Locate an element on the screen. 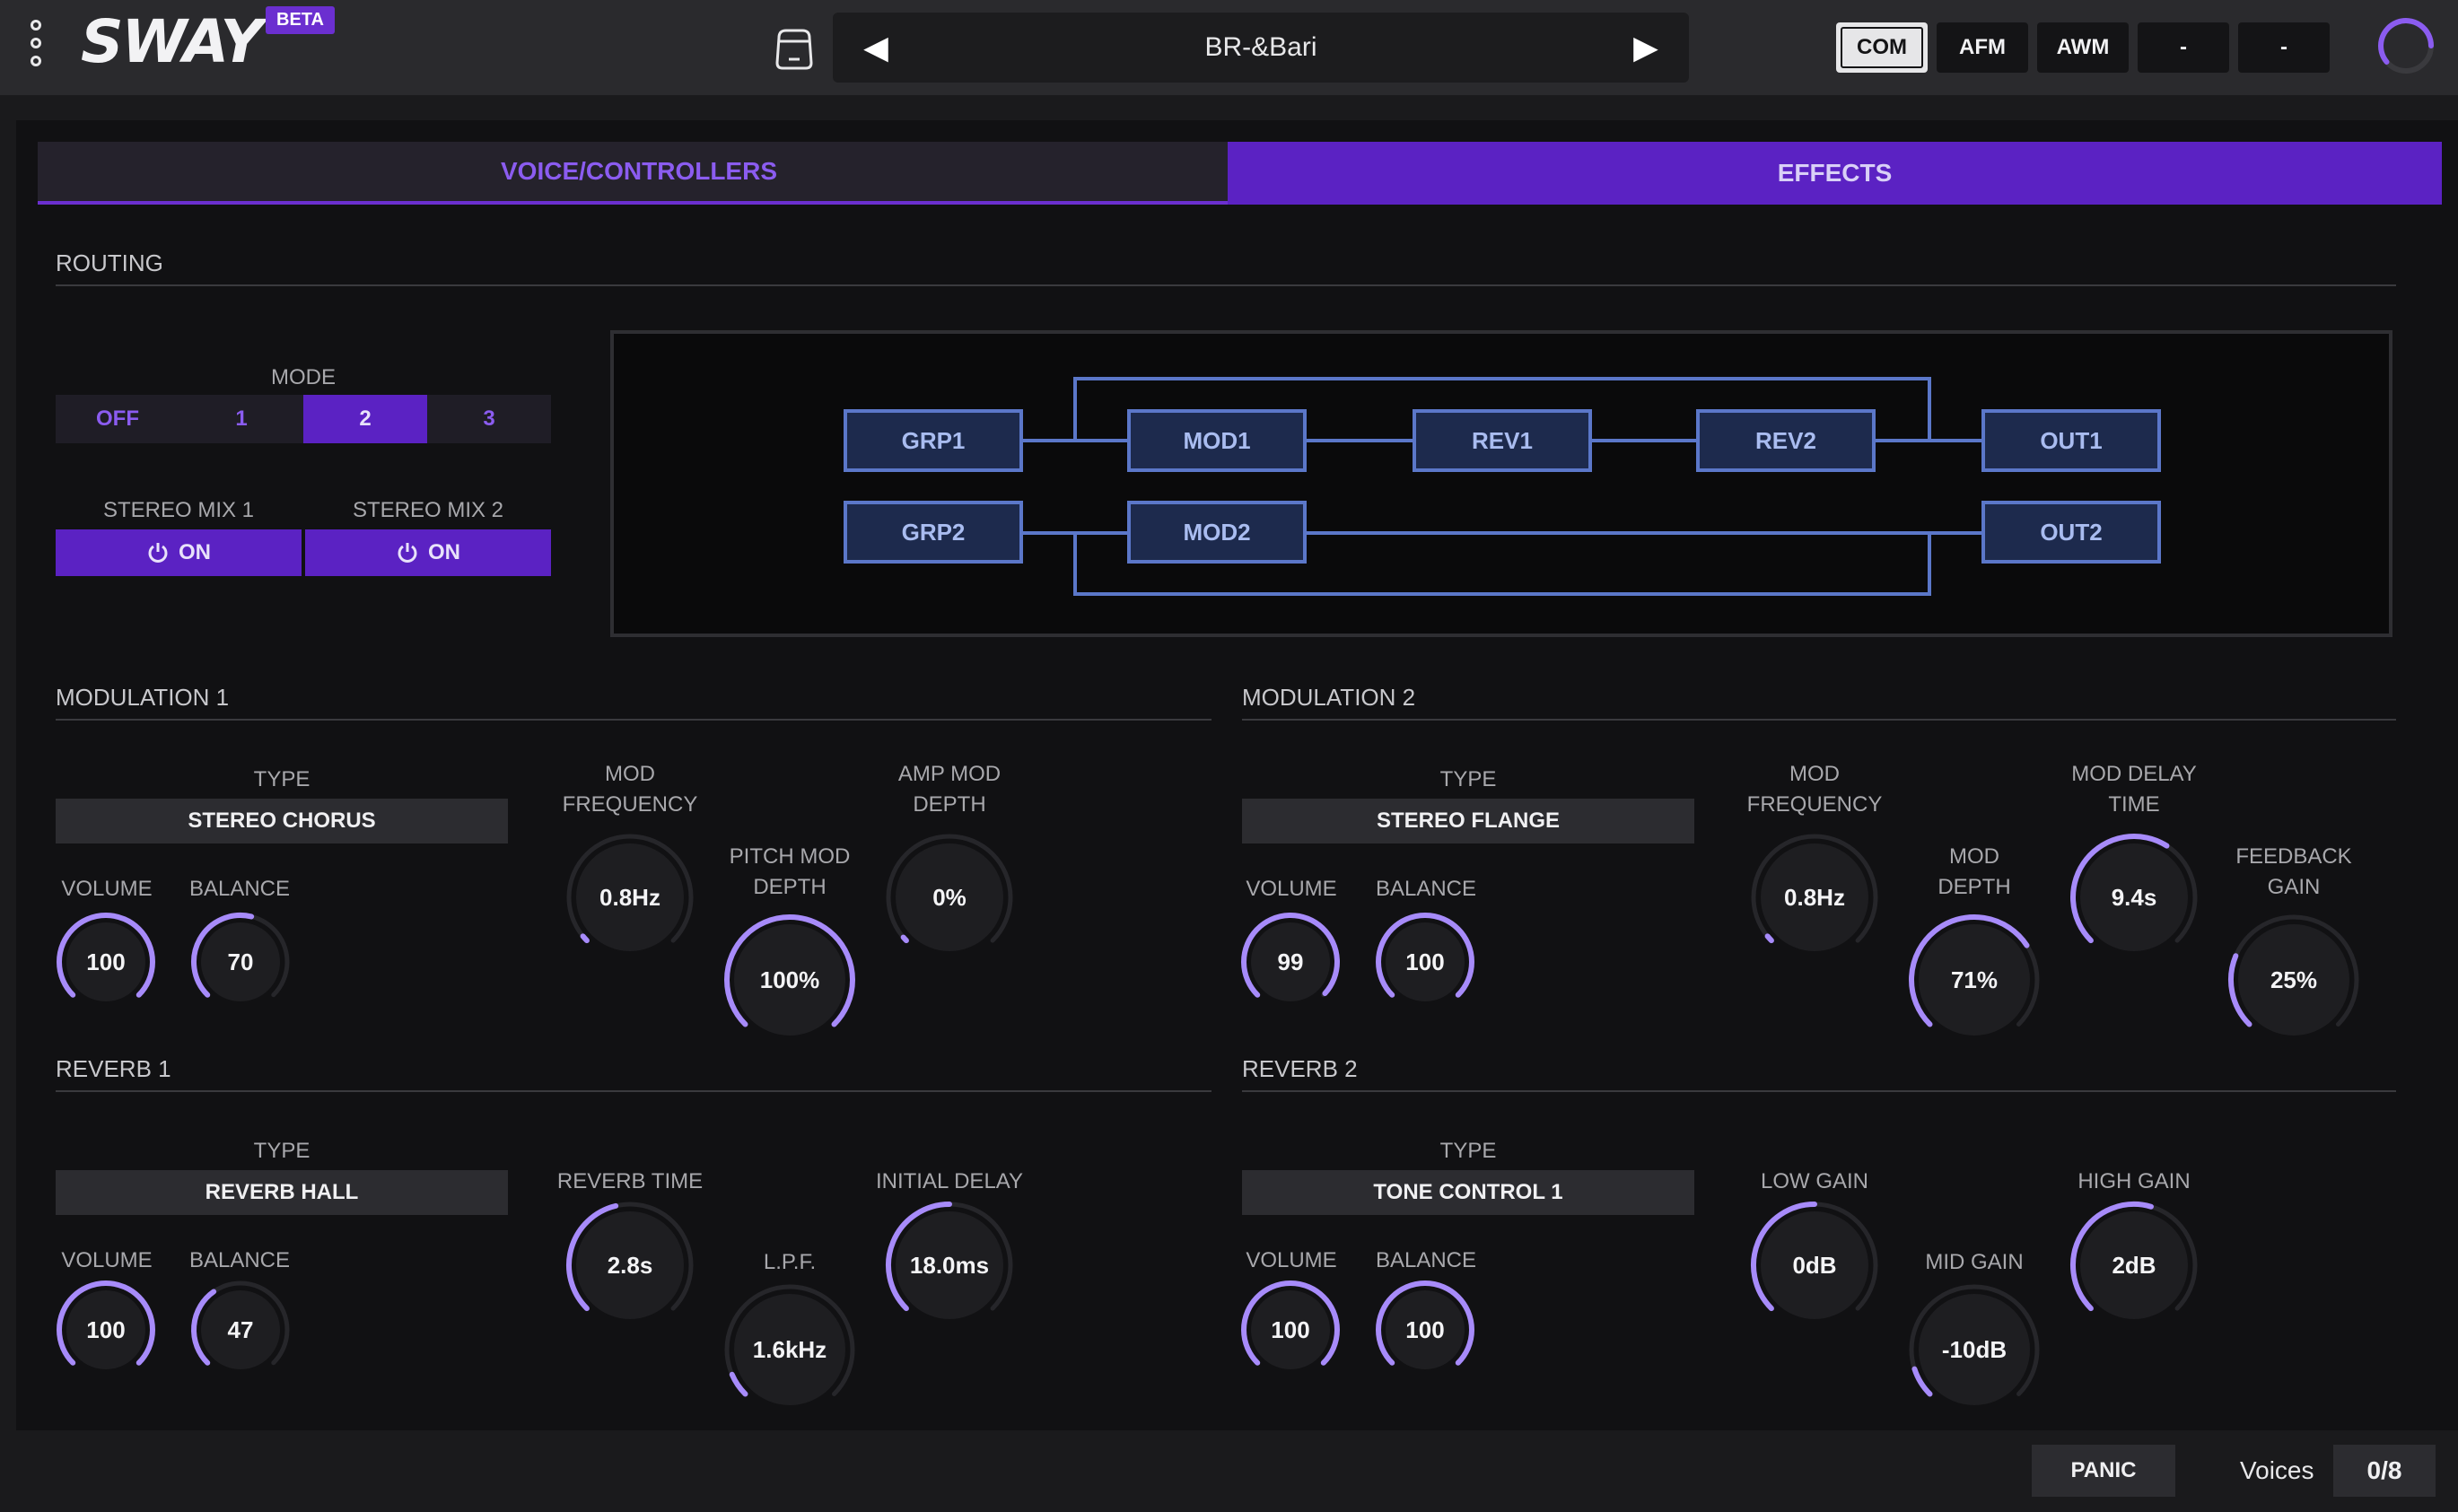  rev1-volume-knob: 100 is located at coordinates (106, 1330).